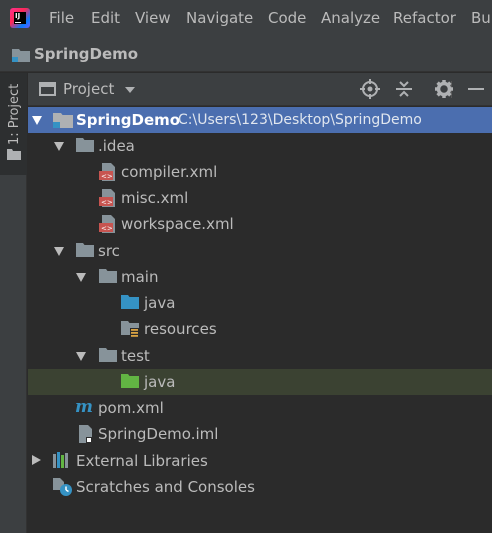  What do you see at coordinates (86, 54) in the screenshot?
I see `breadcrumb-project: SpringDemo` at bounding box center [86, 54].